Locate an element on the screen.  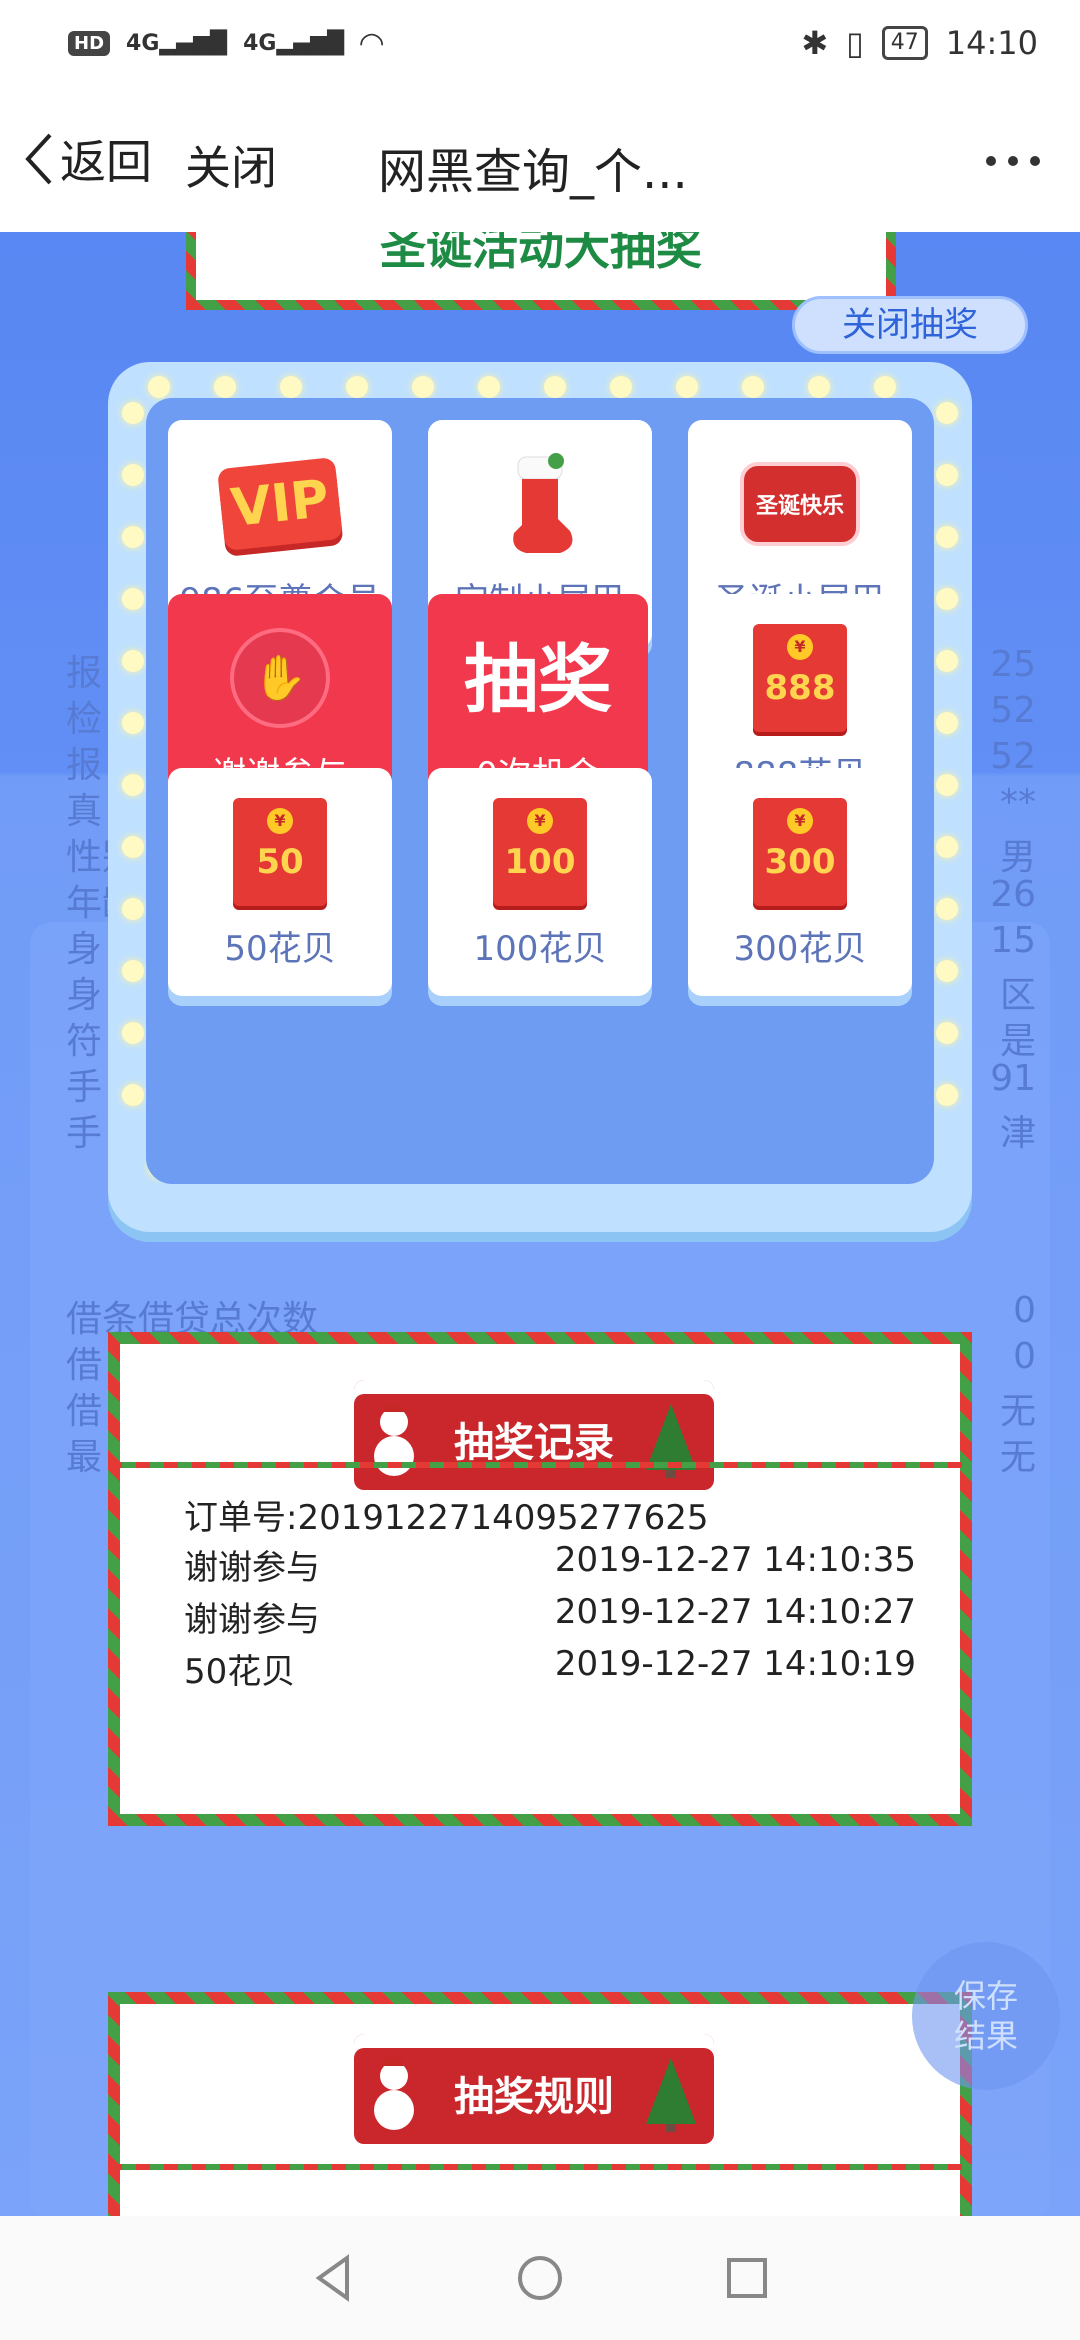
campaign-title: 圣诞活动大抽奖 is located at coordinates (541, 253).